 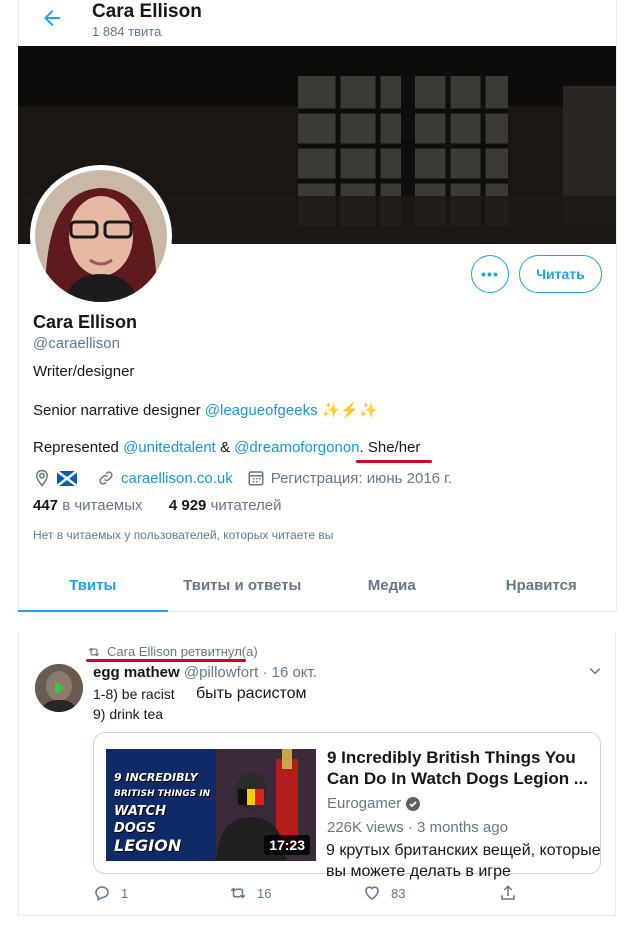 What do you see at coordinates (490, 274) in the screenshot?
I see `more-options-button: •••` at bounding box center [490, 274].